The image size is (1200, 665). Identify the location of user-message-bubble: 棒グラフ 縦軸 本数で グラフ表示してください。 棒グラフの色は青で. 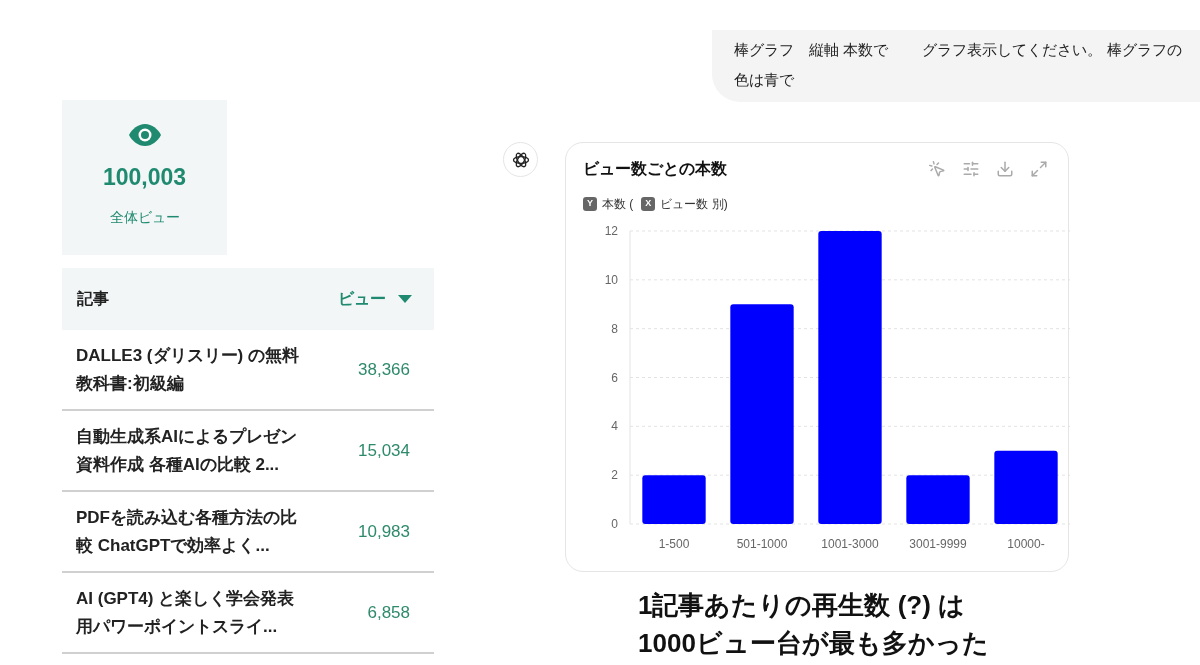
(956, 66).